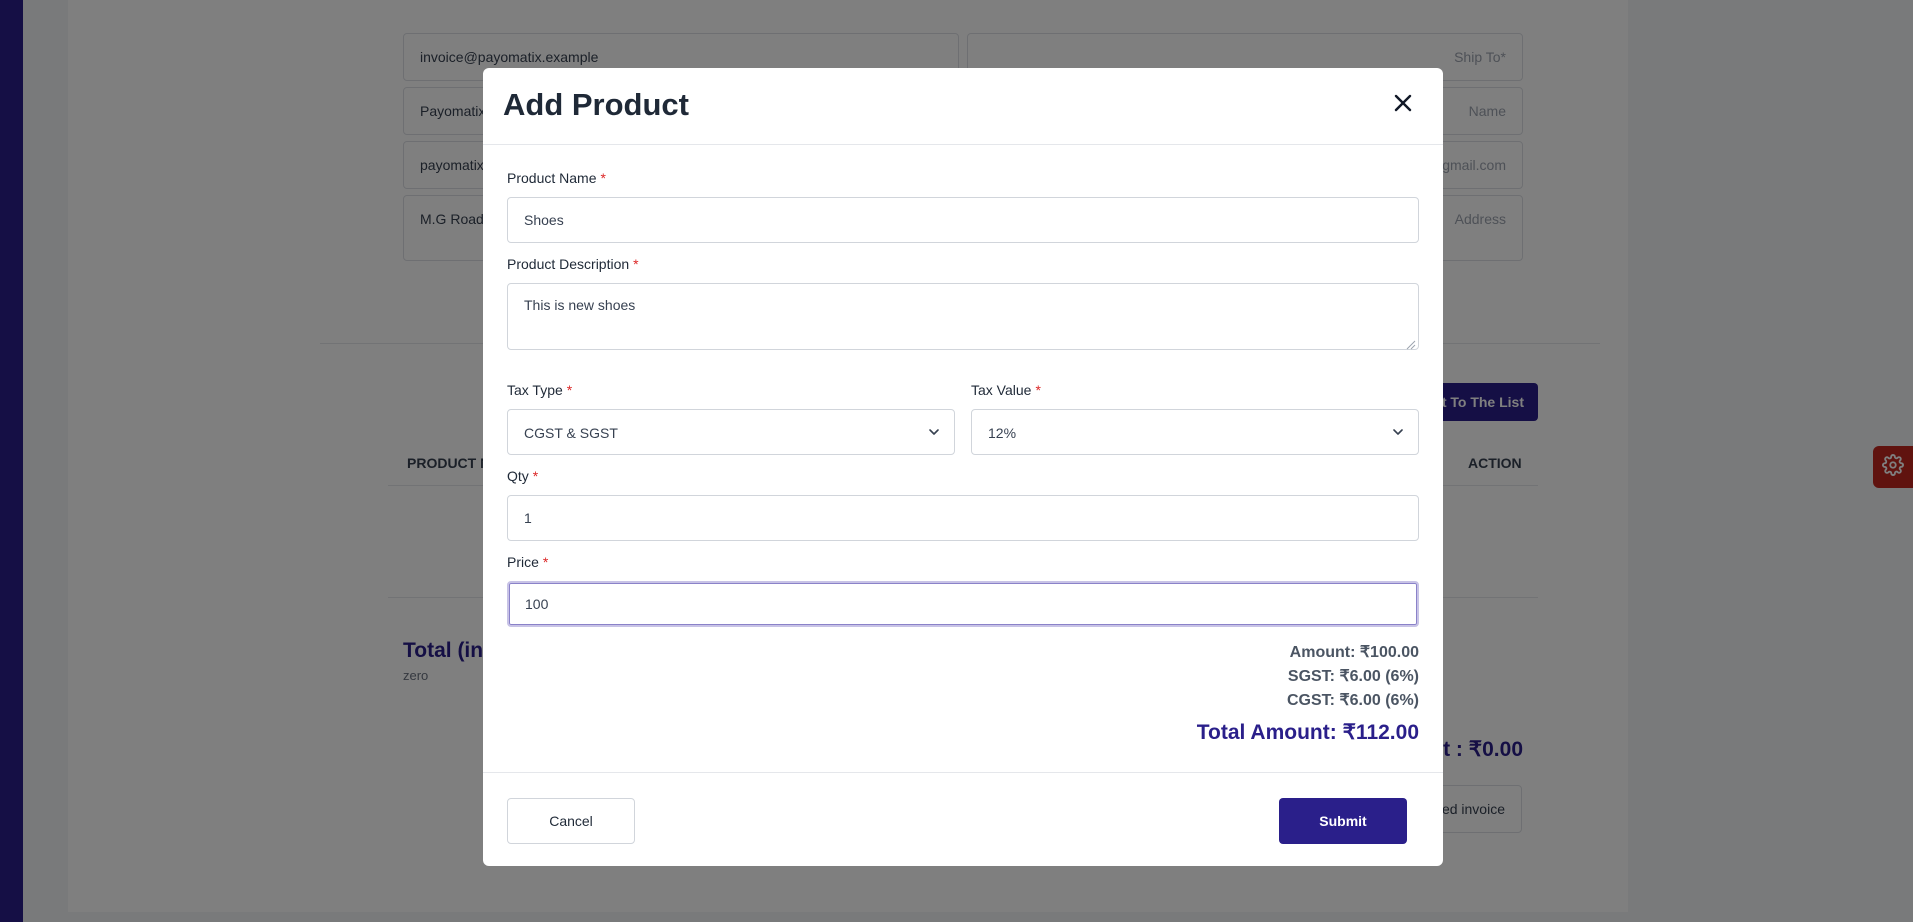  I want to click on amount-line: Amount: ₹100.00, so click(1354, 652).